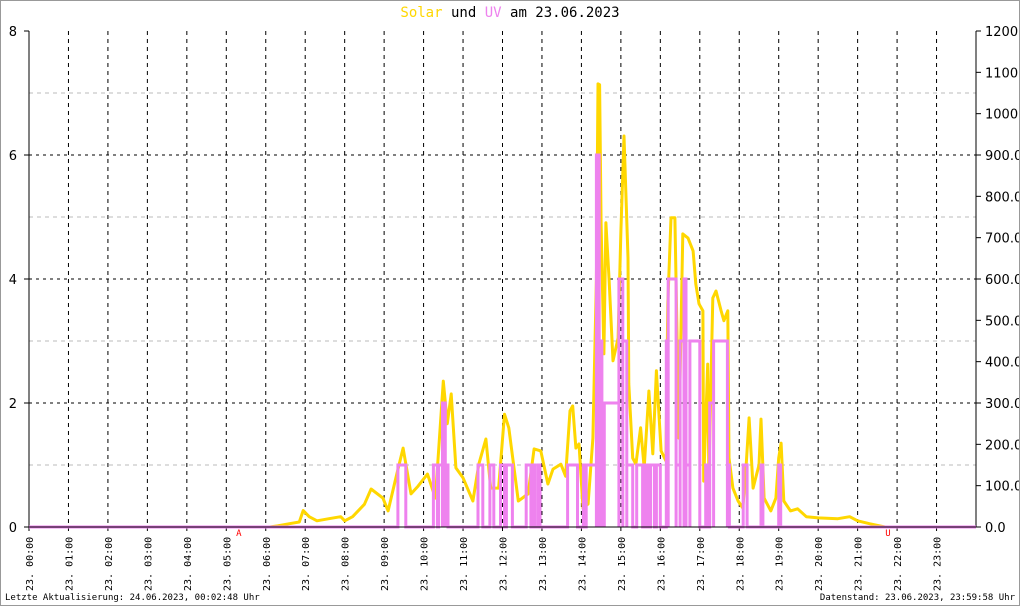 This screenshot has height=606, width=1020. What do you see at coordinates (306, 564) in the screenshot?
I see `x-tick-label: 23. 07:00` at bounding box center [306, 564].